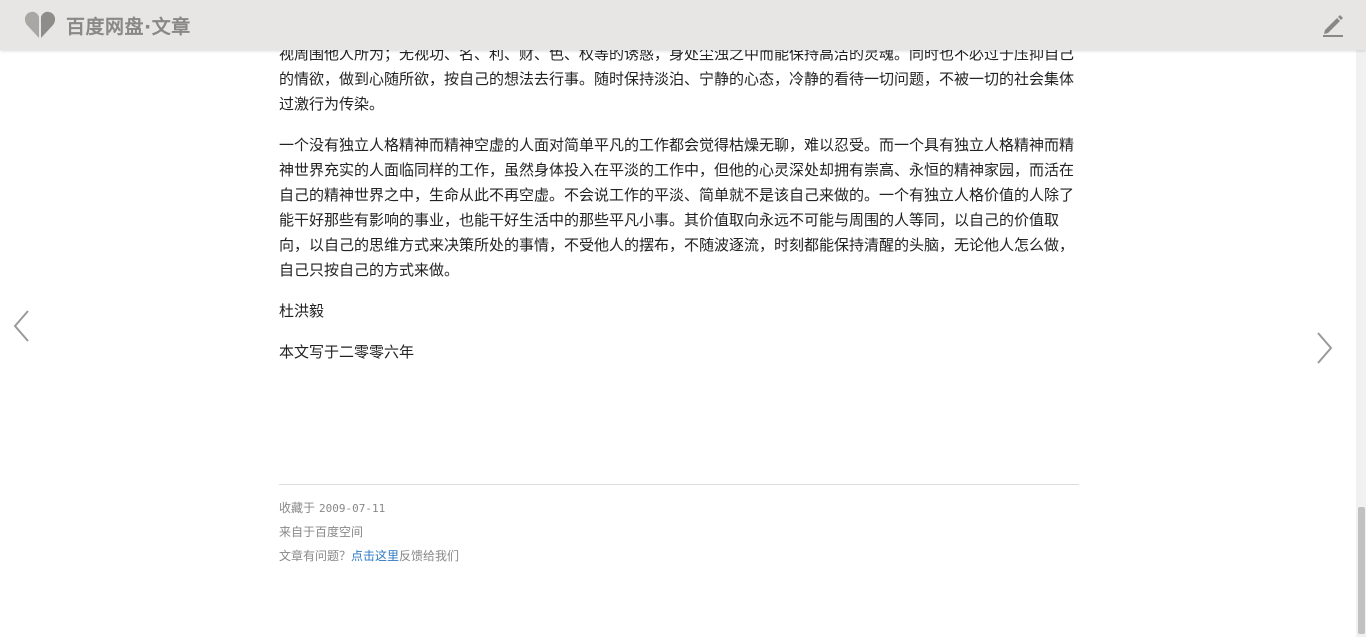 This screenshot has width=1366, height=637. I want to click on pencil-icon, so click(1333, 28).